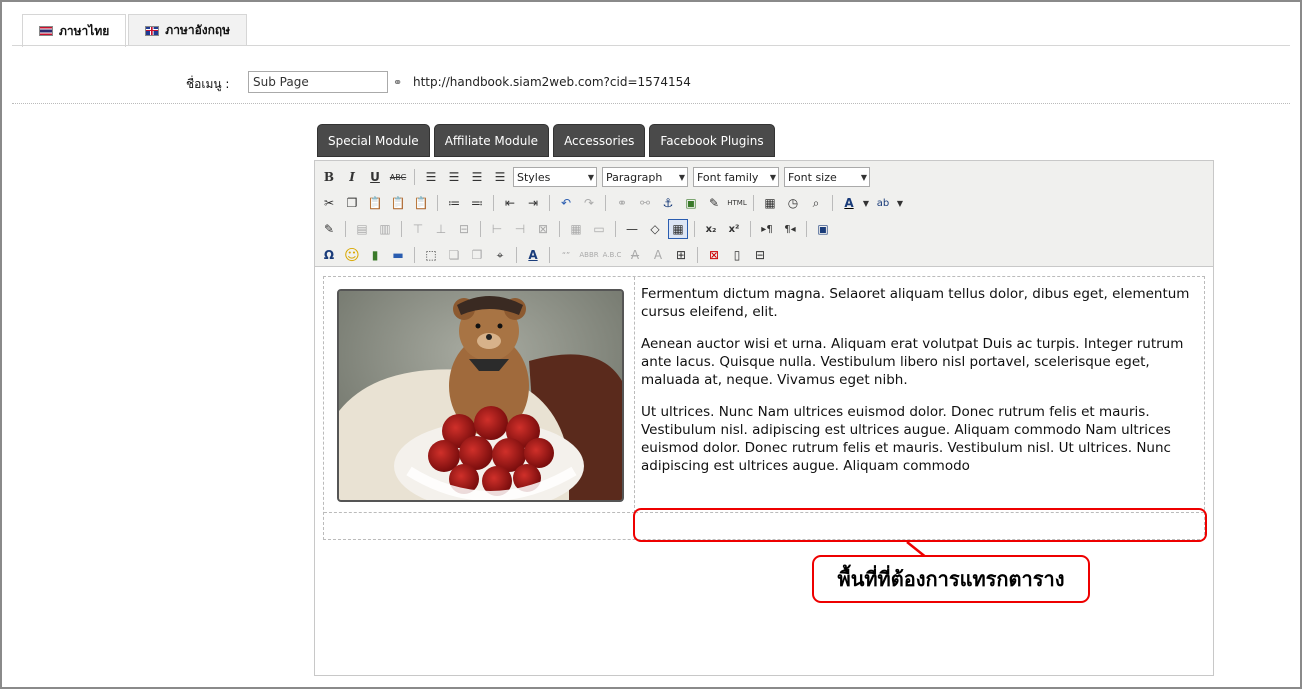 Image resolution: width=1302 pixels, height=691 pixels. What do you see at coordinates (454, 255) in the screenshot?
I see `move-forward-icon: ❏` at bounding box center [454, 255].